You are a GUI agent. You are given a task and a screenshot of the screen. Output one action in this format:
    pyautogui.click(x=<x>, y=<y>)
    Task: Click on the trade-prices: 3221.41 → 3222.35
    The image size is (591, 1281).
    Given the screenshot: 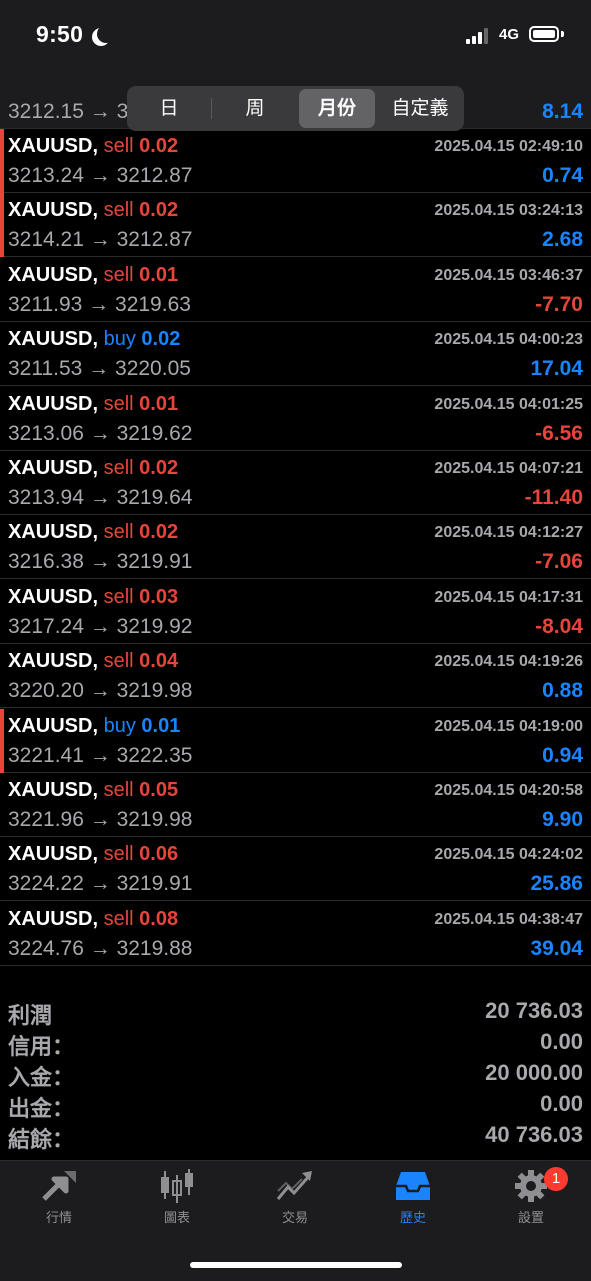 What is the action you would take?
    pyautogui.click(x=100, y=755)
    